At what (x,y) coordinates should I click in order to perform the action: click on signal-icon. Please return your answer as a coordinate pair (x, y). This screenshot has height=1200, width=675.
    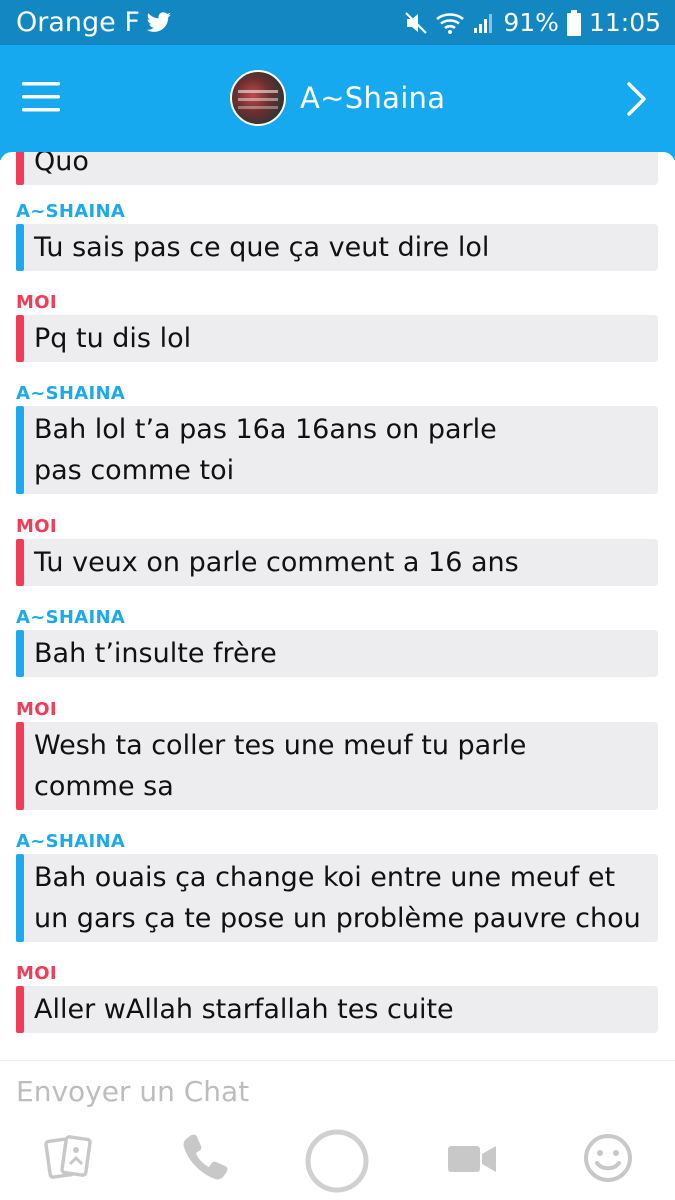
    Looking at the image, I should click on (483, 23).